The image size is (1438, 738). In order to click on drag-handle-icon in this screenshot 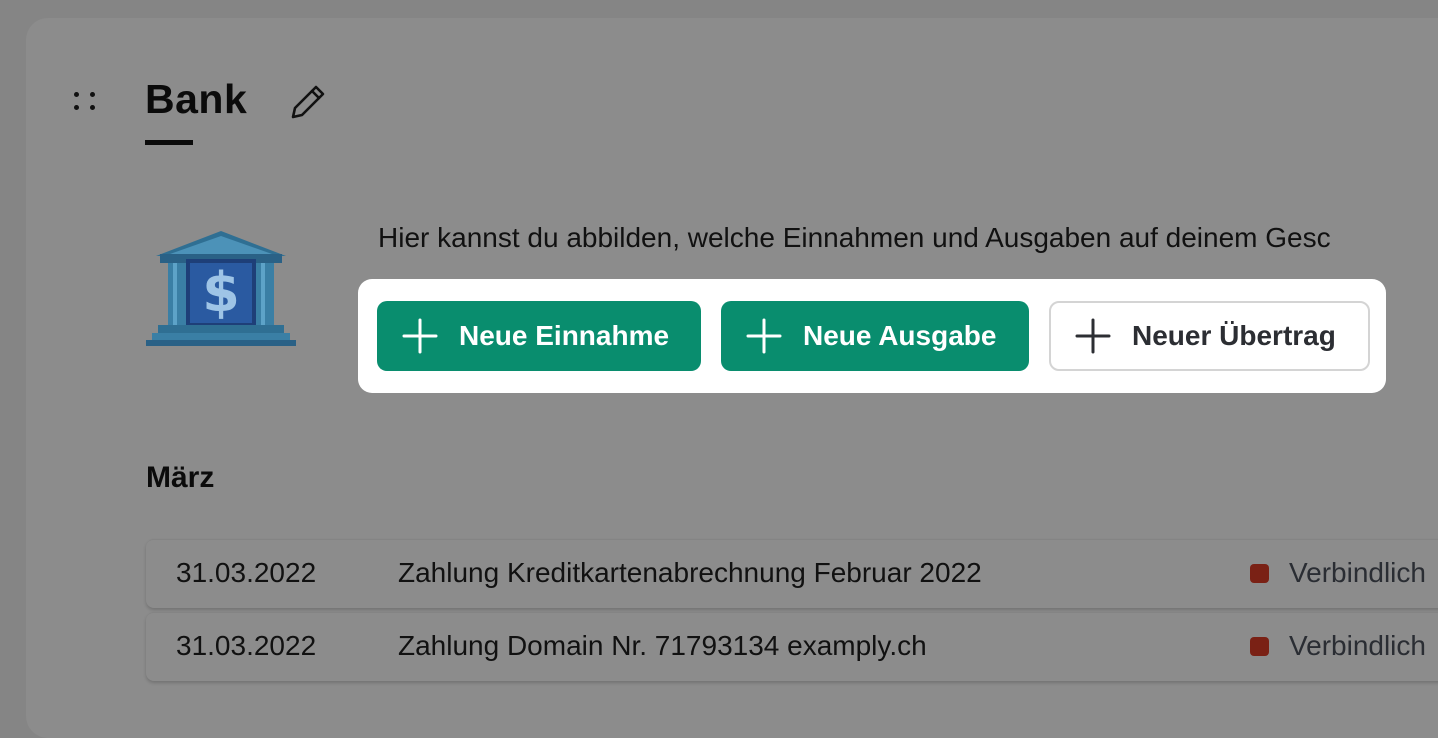, I will do `click(85, 101)`.